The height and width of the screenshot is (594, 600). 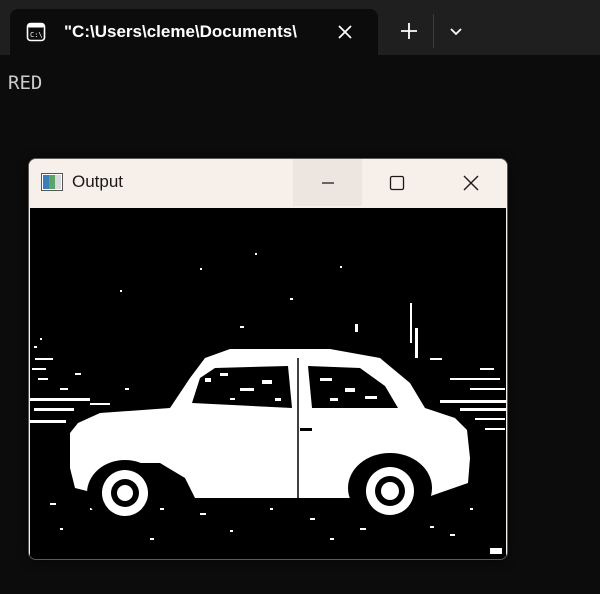 I want to click on svg-text: C:\, so click(x=36, y=35).